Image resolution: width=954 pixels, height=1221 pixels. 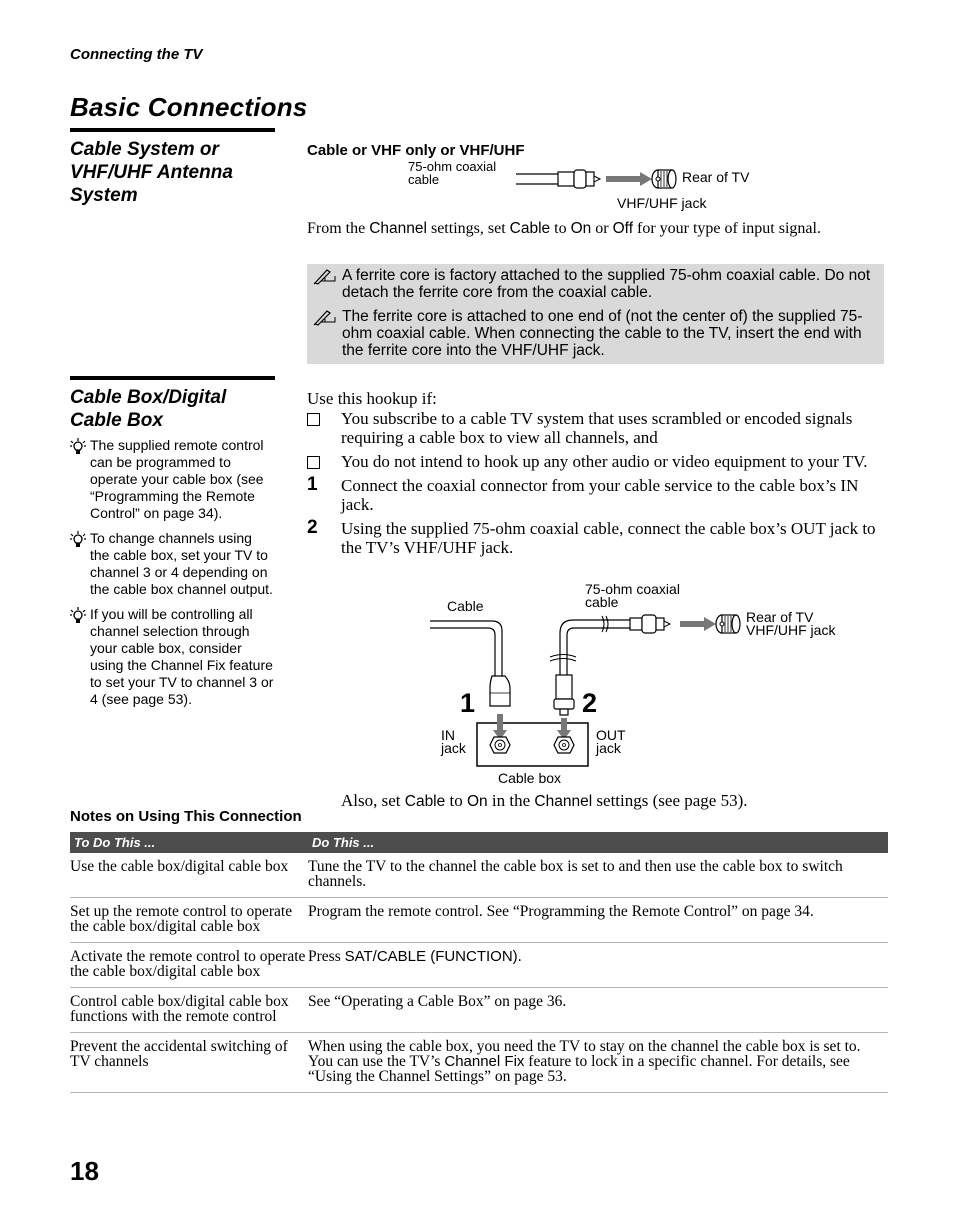 What do you see at coordinates (338, 228) in the screenshot?
I see `text: From the` at bounding box center [338, 228].